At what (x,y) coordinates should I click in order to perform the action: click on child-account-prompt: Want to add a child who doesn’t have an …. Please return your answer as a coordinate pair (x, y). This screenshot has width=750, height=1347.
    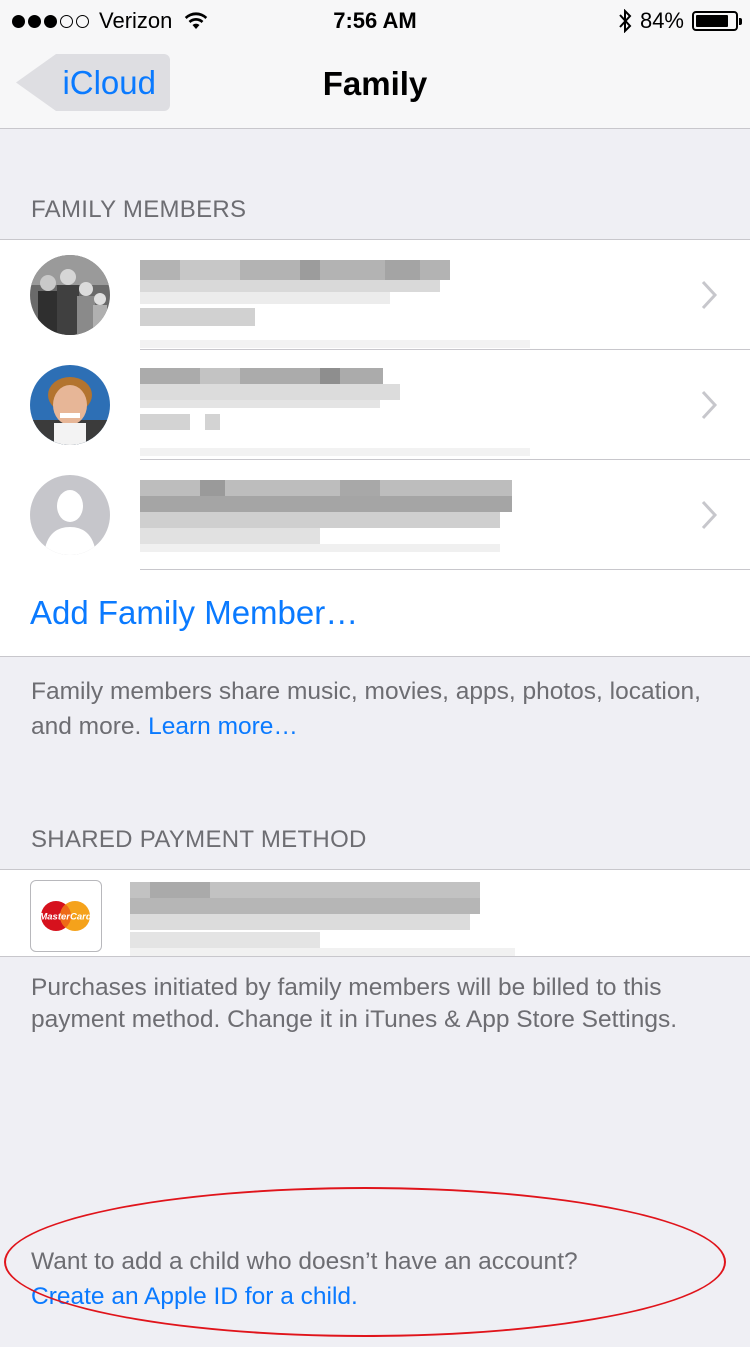
    Looking at the image, I should click on (304, 1261).